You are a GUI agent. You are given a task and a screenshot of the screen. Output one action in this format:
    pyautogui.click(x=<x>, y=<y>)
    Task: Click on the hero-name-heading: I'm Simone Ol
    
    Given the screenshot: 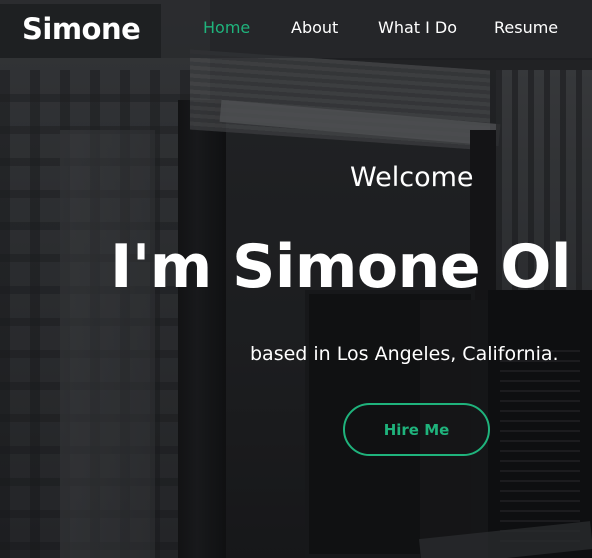 What is the action you would take?
    pyautogui.click(x=341, y=267)
    